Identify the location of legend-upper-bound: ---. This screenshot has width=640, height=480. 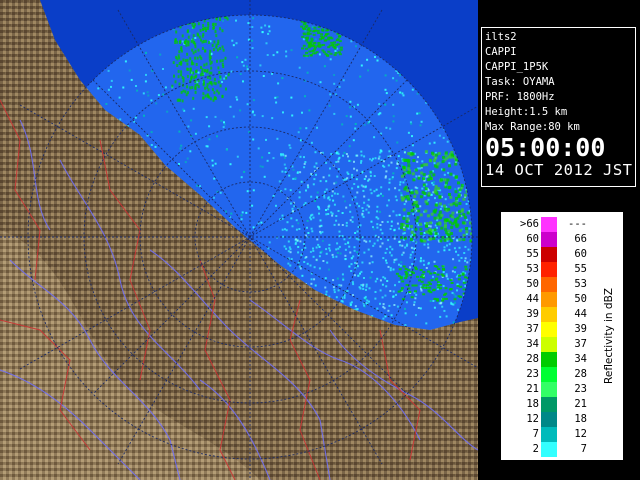
(577, 224).